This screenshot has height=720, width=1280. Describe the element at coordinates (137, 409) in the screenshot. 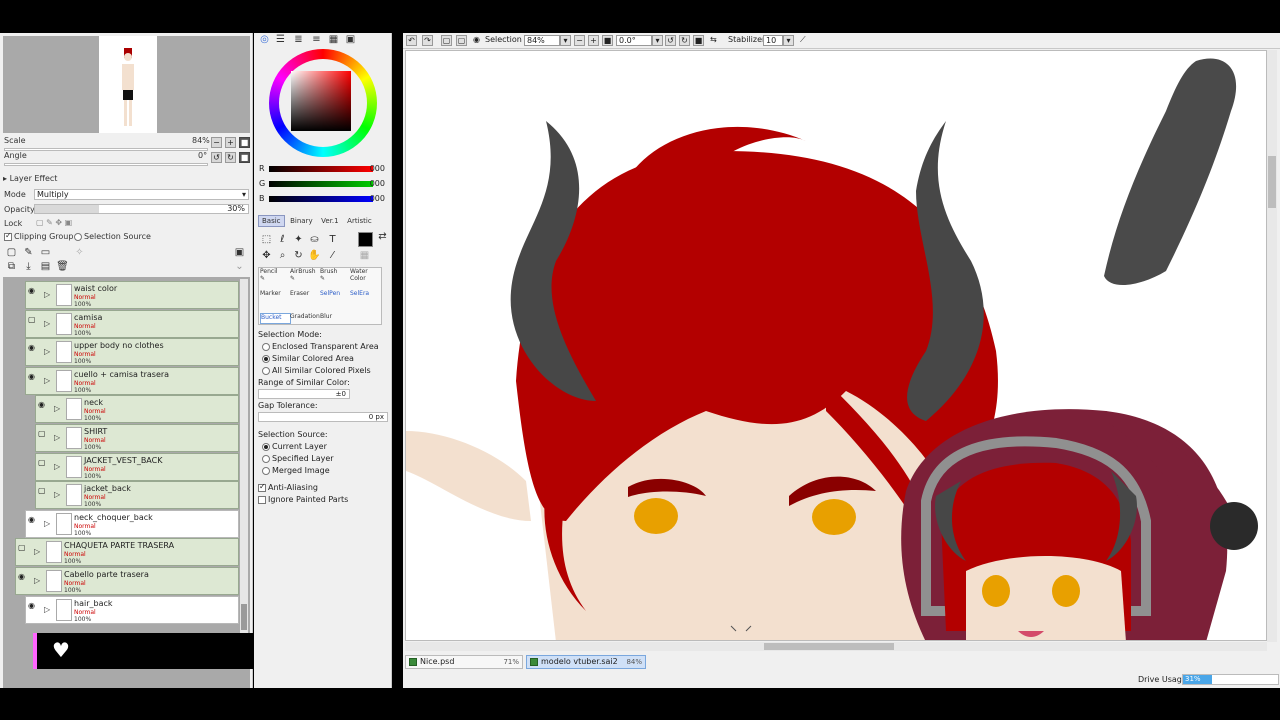

I see `layer-row: ◉ ▷ neck Normal 100%` at that location.